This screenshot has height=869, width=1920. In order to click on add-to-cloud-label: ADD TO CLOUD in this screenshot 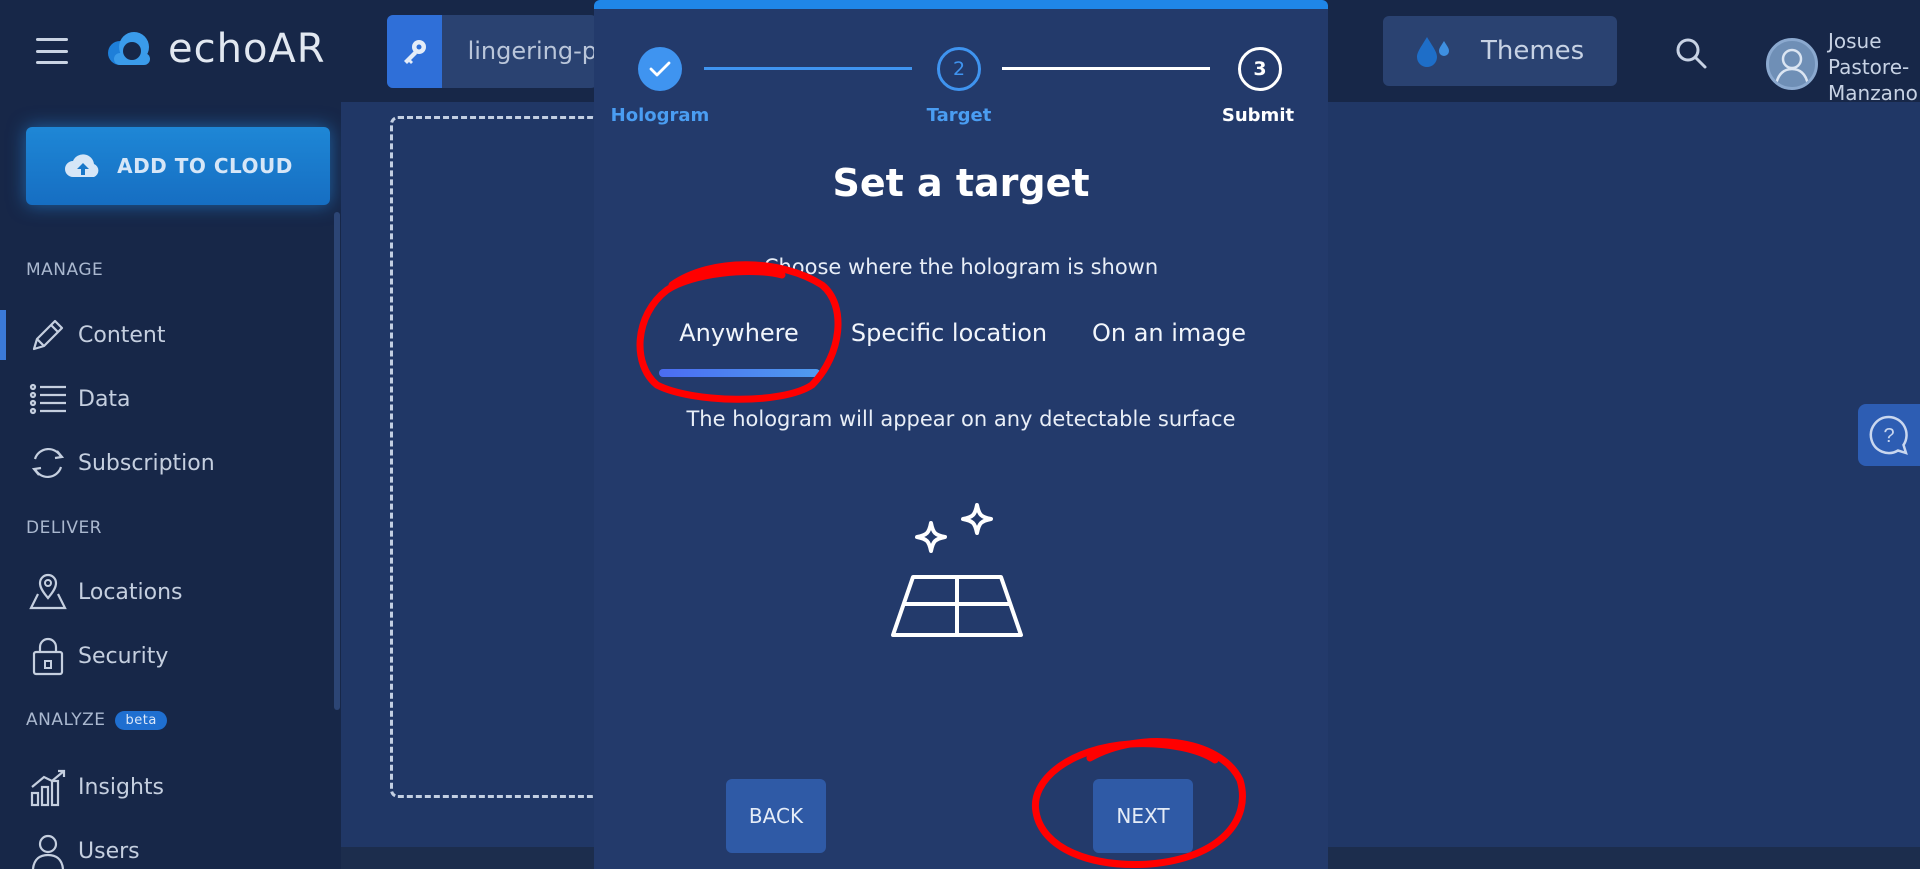, I will do `click(205, 166)`.